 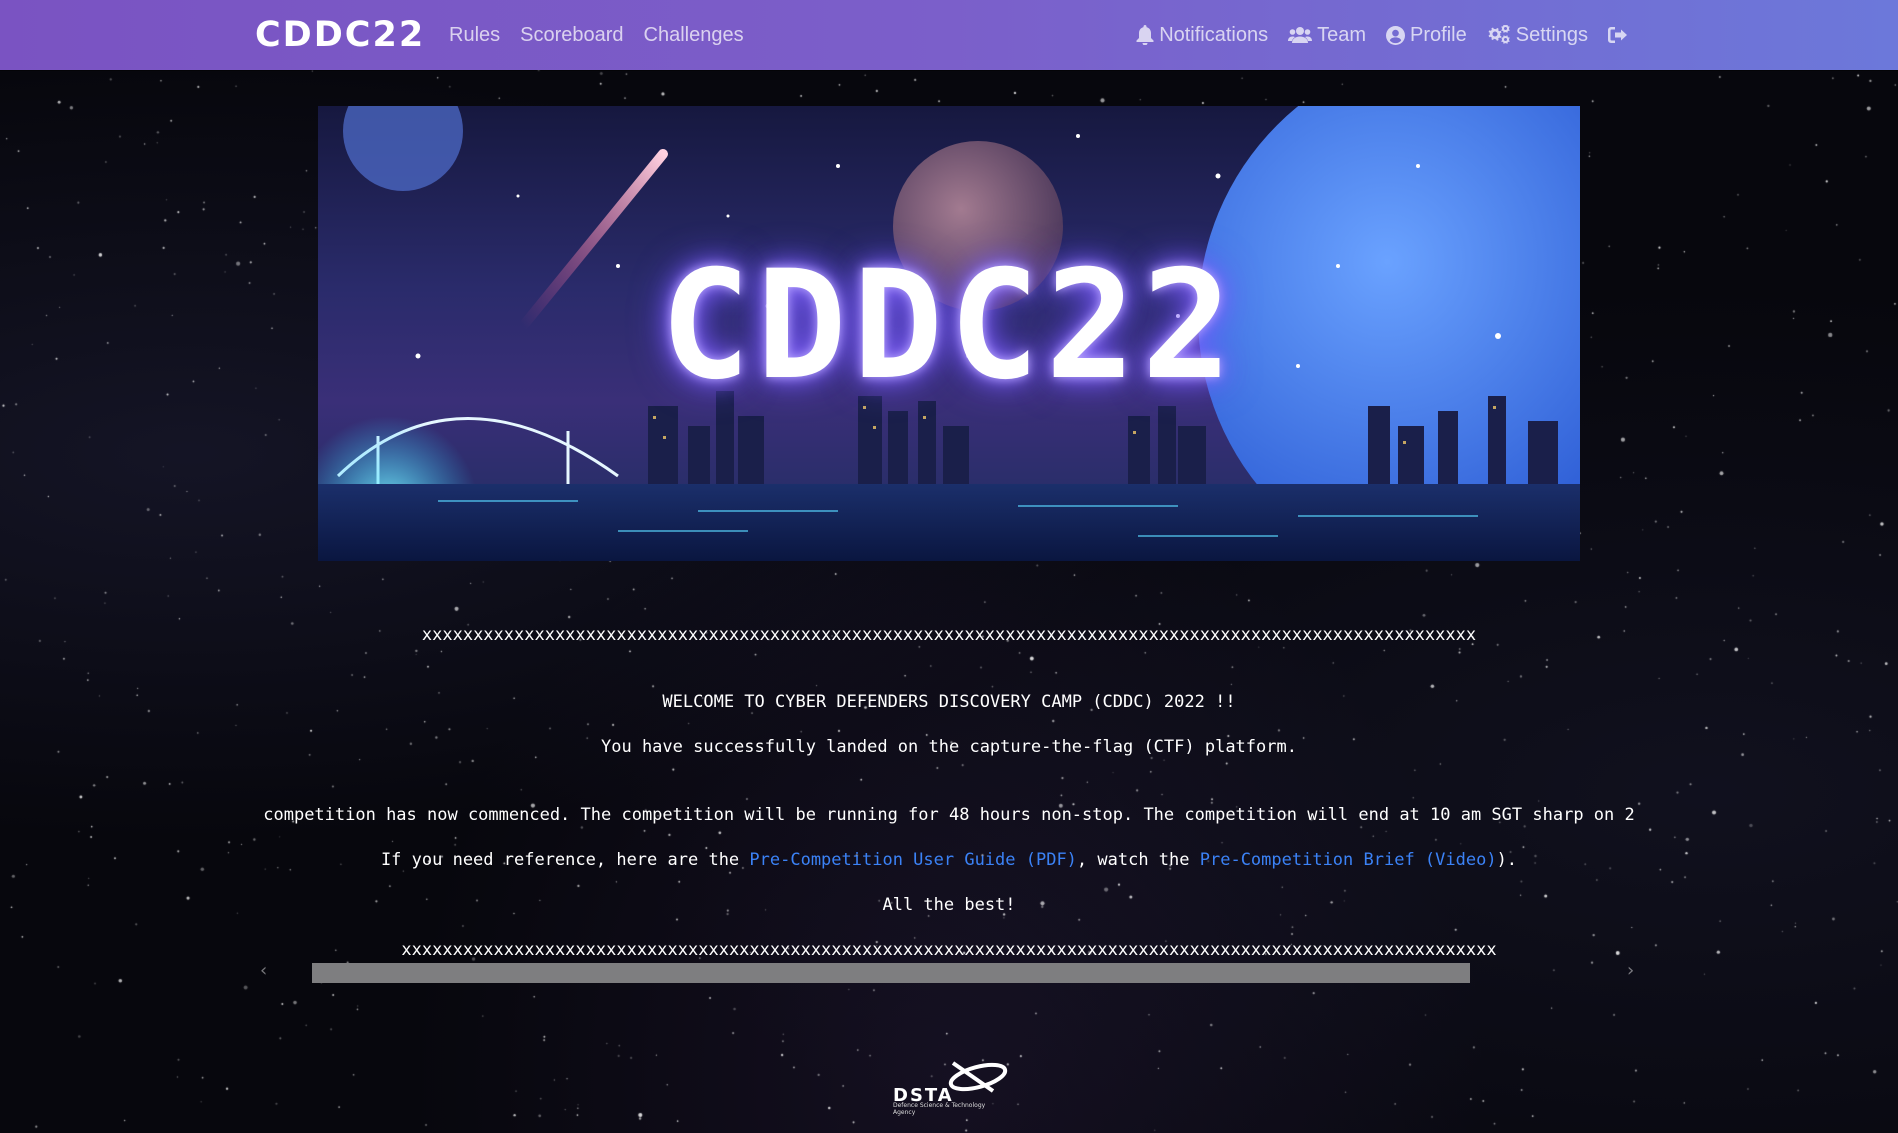 What do you see at coordinates (891, 973) in the screenshot?
I see `horizontal-scrollbar-thumb` at bounding box center [891, 973].